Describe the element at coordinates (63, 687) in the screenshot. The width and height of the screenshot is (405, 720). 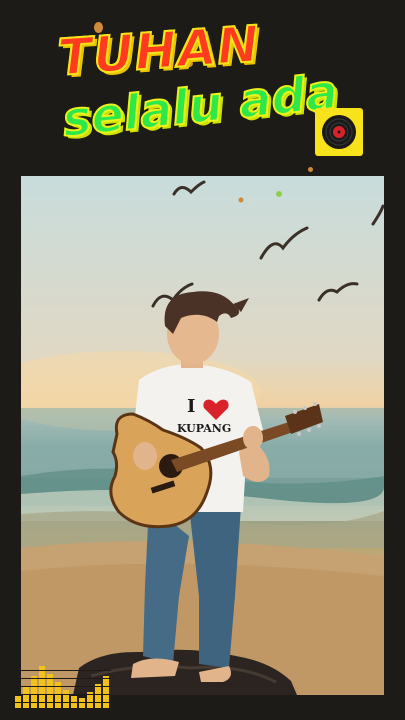
I see `equalizer-icon` at that location.